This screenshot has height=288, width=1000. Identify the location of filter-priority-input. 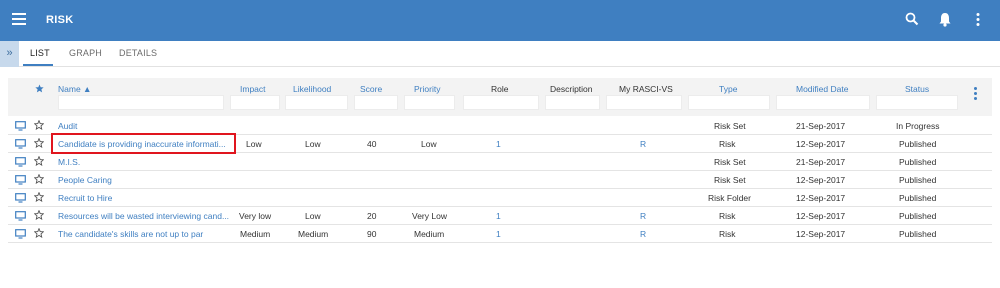
(429, 102).